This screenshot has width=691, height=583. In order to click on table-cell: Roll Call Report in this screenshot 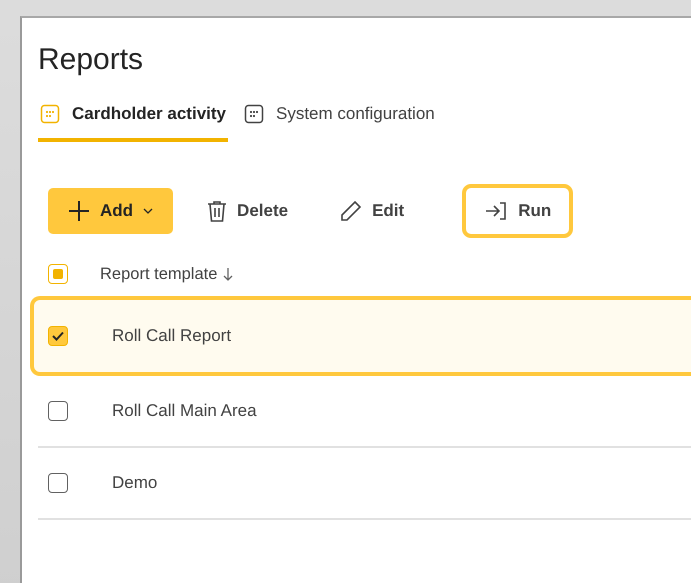, I will do `click(172, 336)`.